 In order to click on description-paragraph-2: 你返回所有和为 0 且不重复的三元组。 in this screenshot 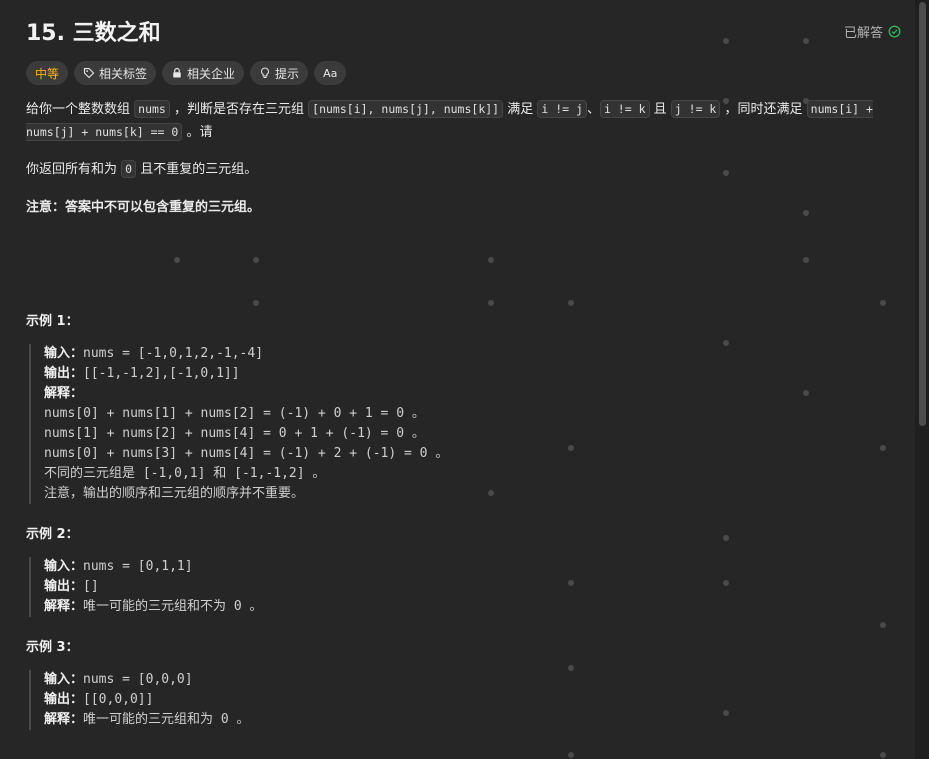, I will do `click(462, 169)`.